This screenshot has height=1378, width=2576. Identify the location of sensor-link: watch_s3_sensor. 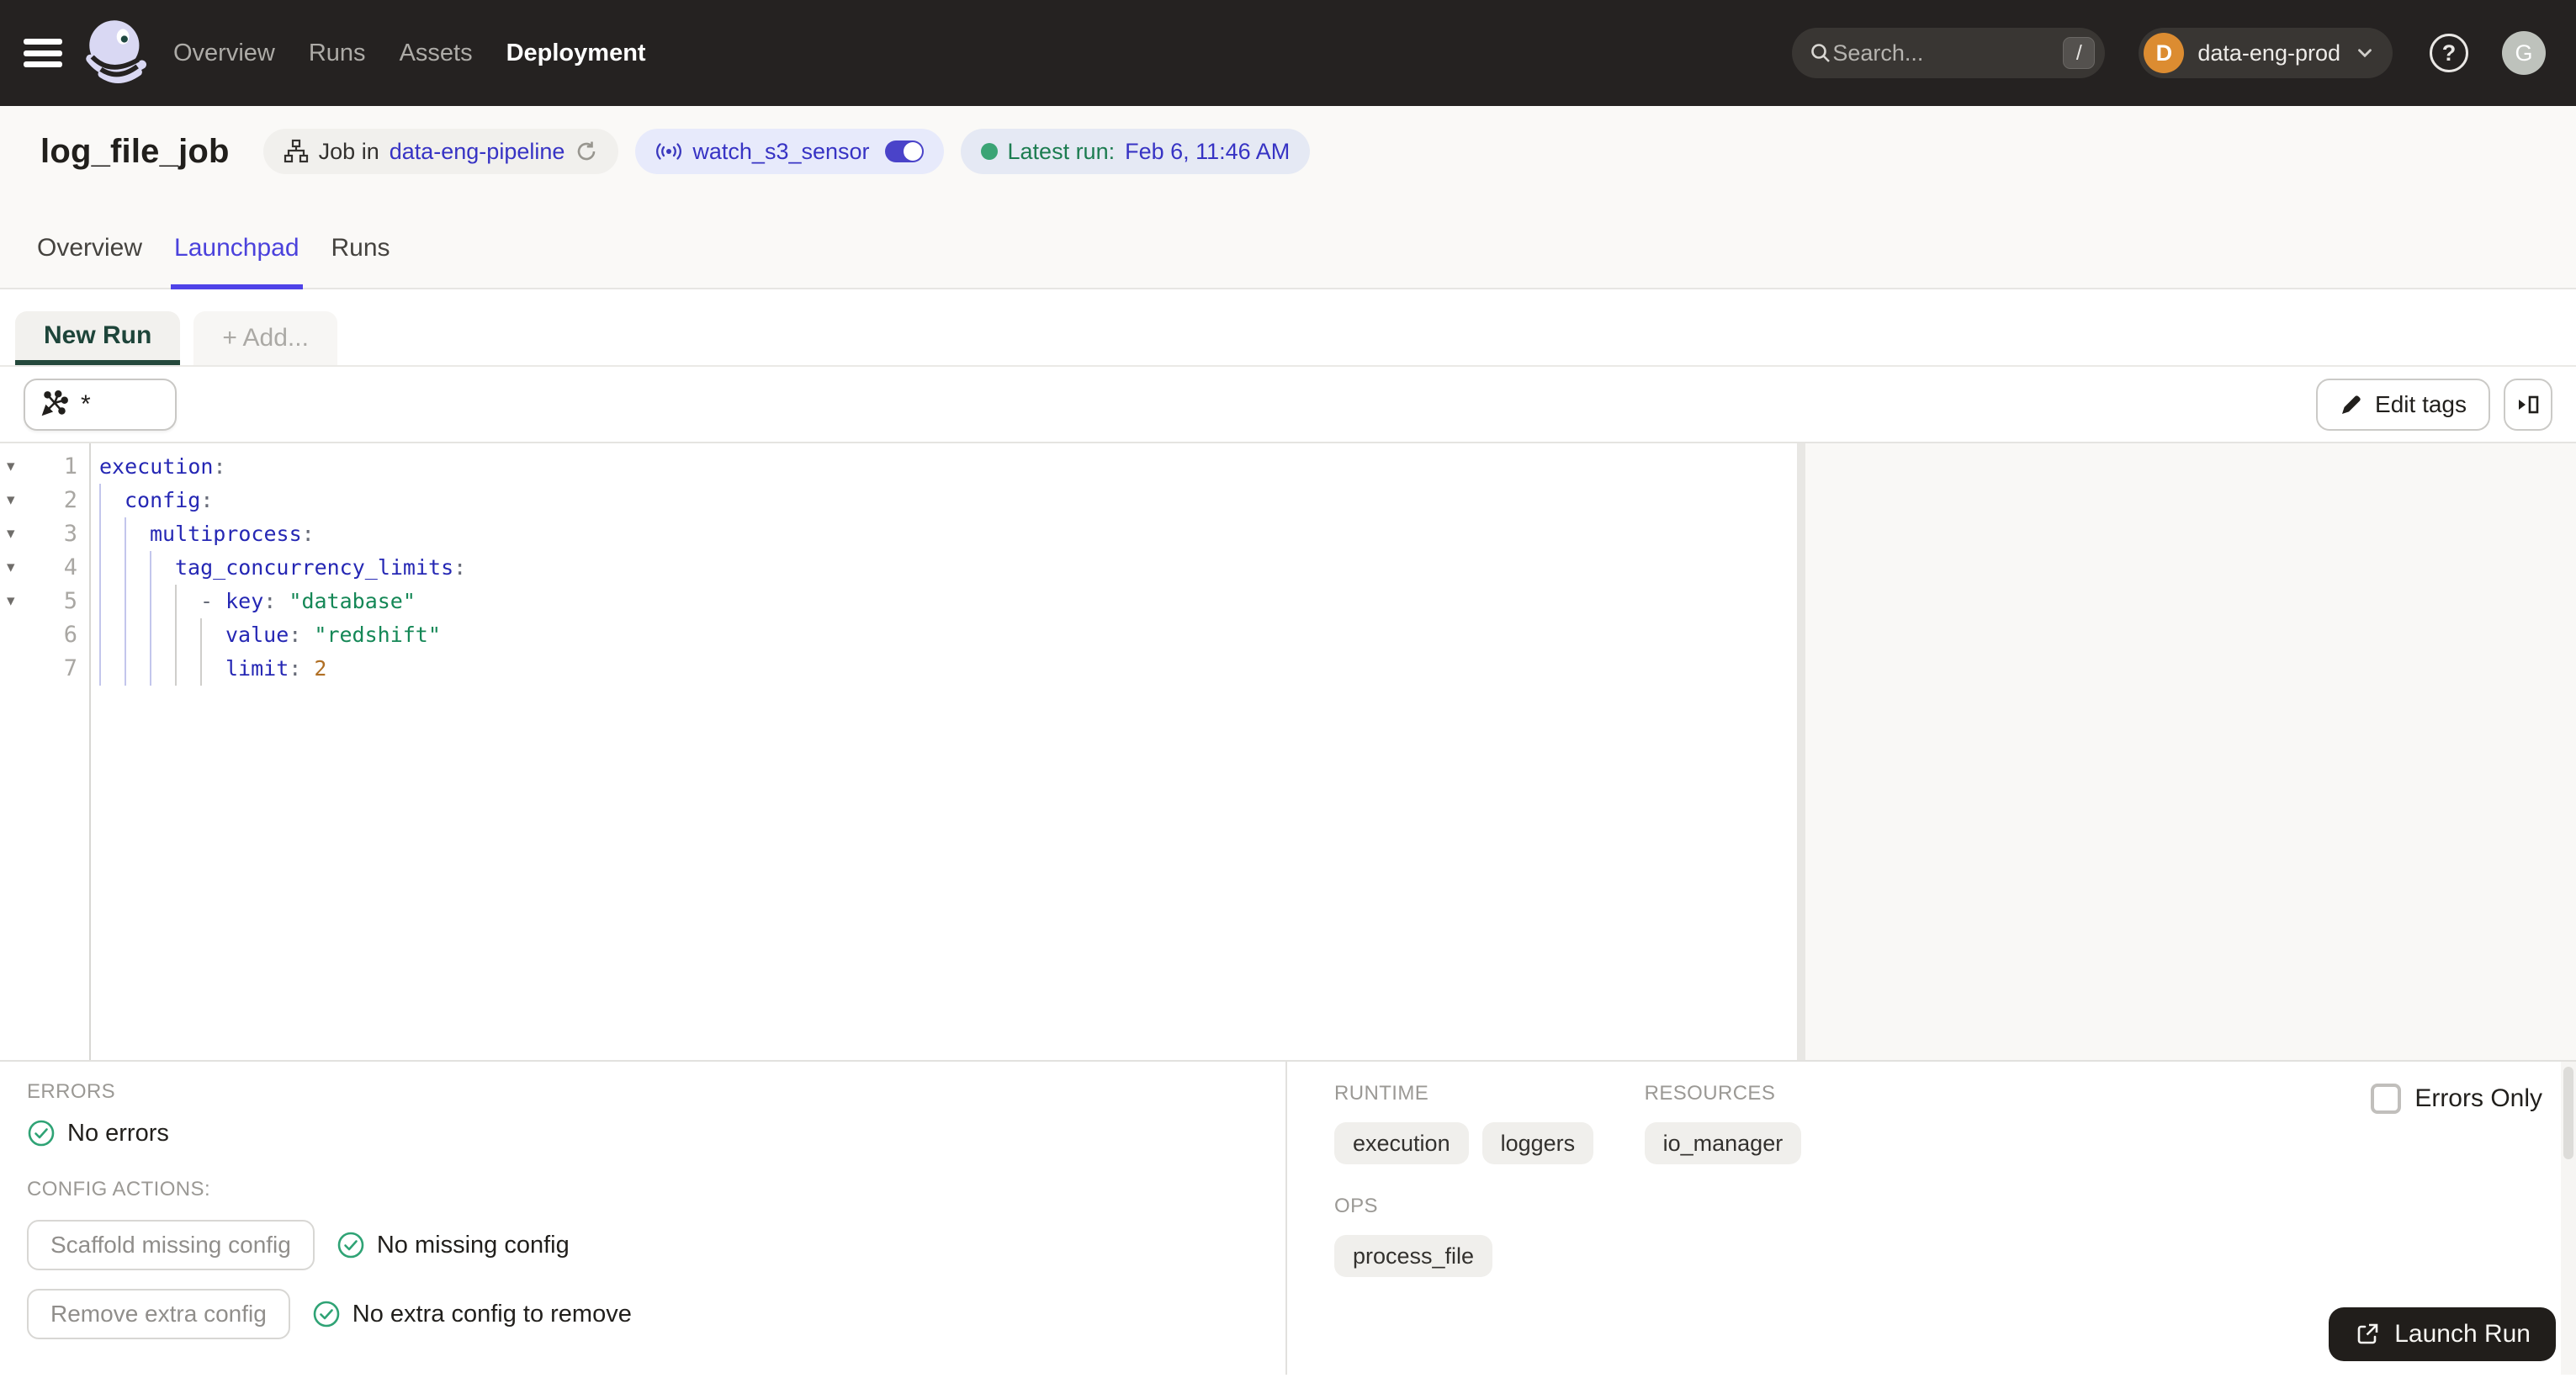
(780, 152).